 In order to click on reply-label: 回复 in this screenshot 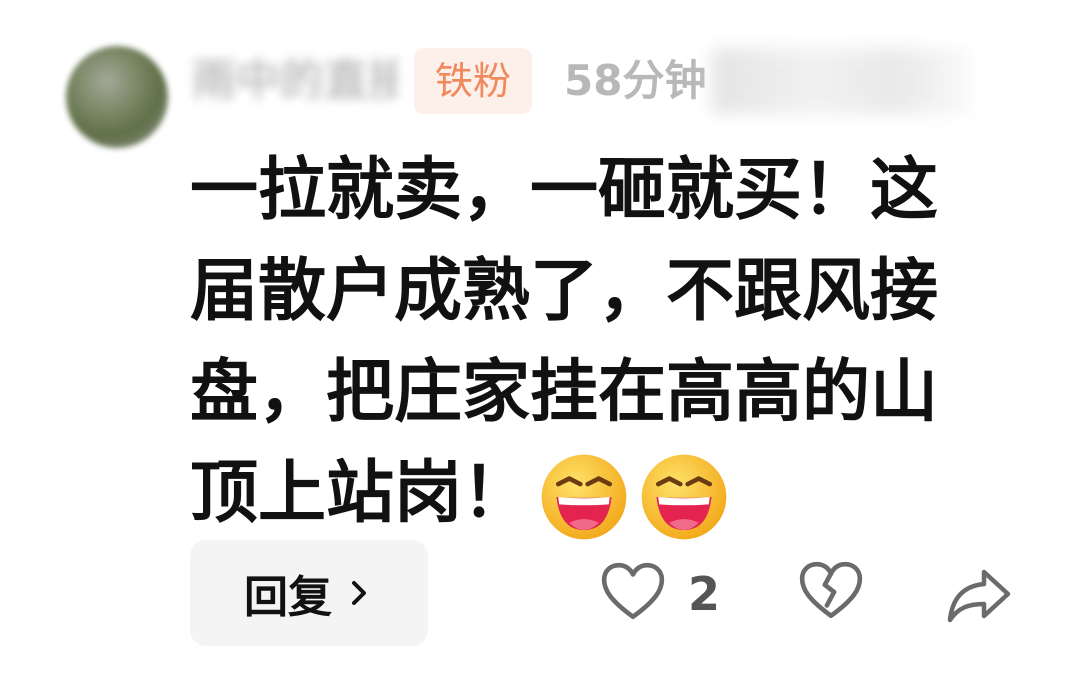, I will do `click(288, 597)`.